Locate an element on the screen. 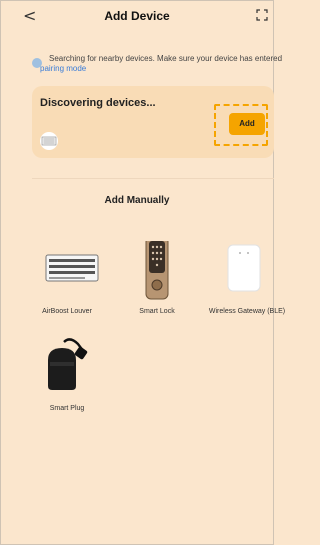 The height and width of the screenshot is (545, 320). page-title: Add Device is located at coordinates (137, 16).